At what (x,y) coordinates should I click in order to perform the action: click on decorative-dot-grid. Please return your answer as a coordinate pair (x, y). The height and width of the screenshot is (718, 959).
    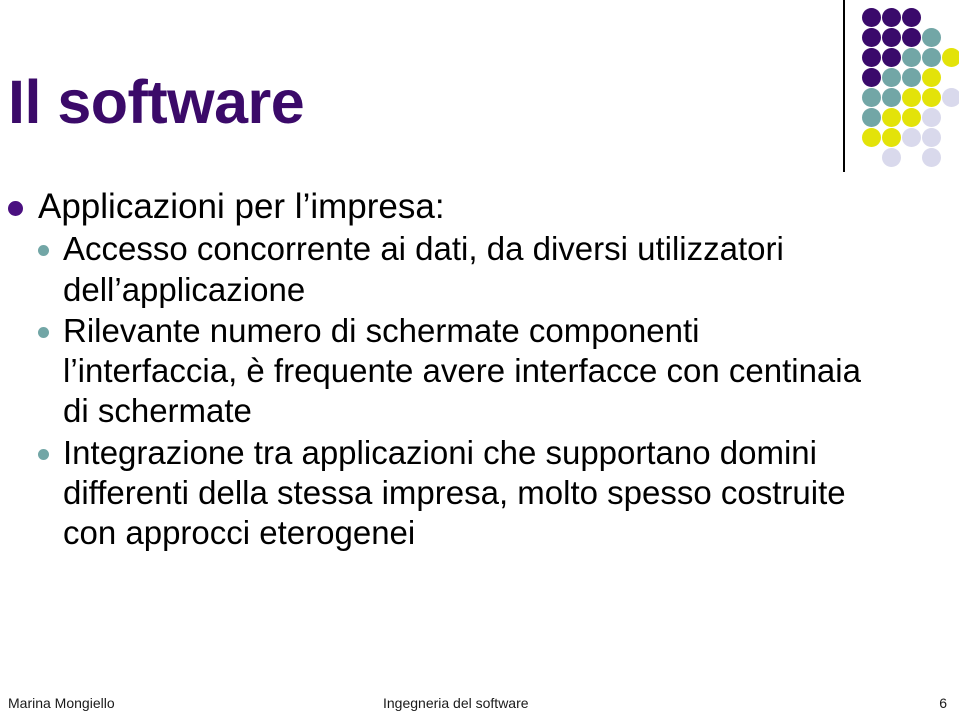
    Looking at the image, I should click on (910, 88).